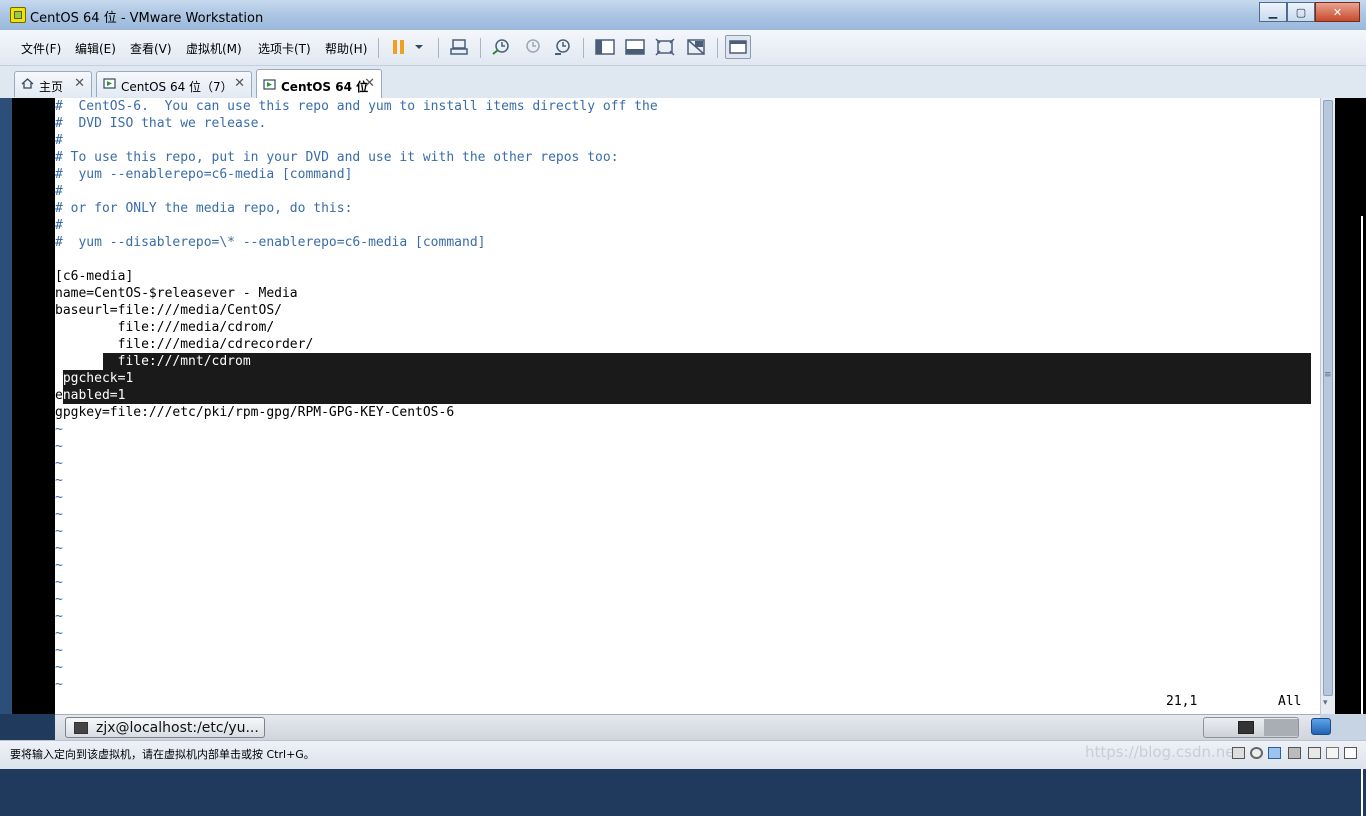 The image size is (1366, 816). I want to click on menu-toolbar: 文件(F) 编辑(E) 查看(V) 虚拟机(M) 选项卡(T) 帮助(H), so click(683, 48).